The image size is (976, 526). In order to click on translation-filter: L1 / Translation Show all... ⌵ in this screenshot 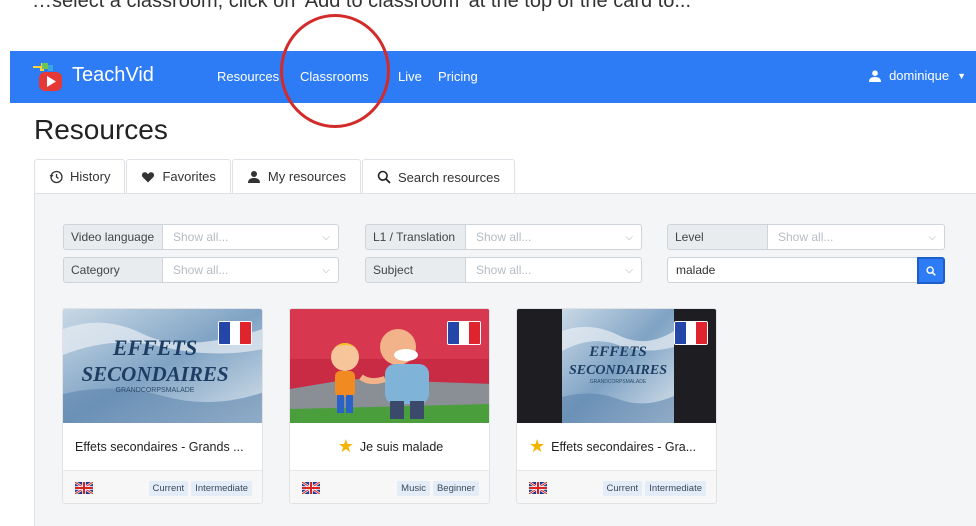, I will do `click(503, 237)`.